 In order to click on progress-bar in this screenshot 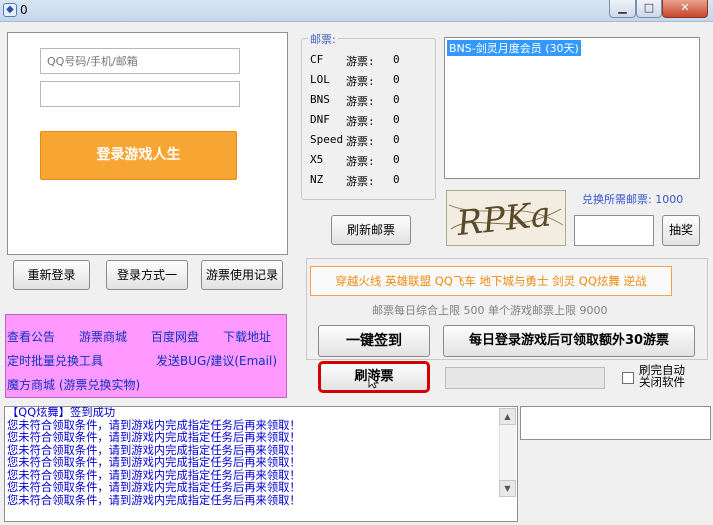, I will do `click(525, 378)`.